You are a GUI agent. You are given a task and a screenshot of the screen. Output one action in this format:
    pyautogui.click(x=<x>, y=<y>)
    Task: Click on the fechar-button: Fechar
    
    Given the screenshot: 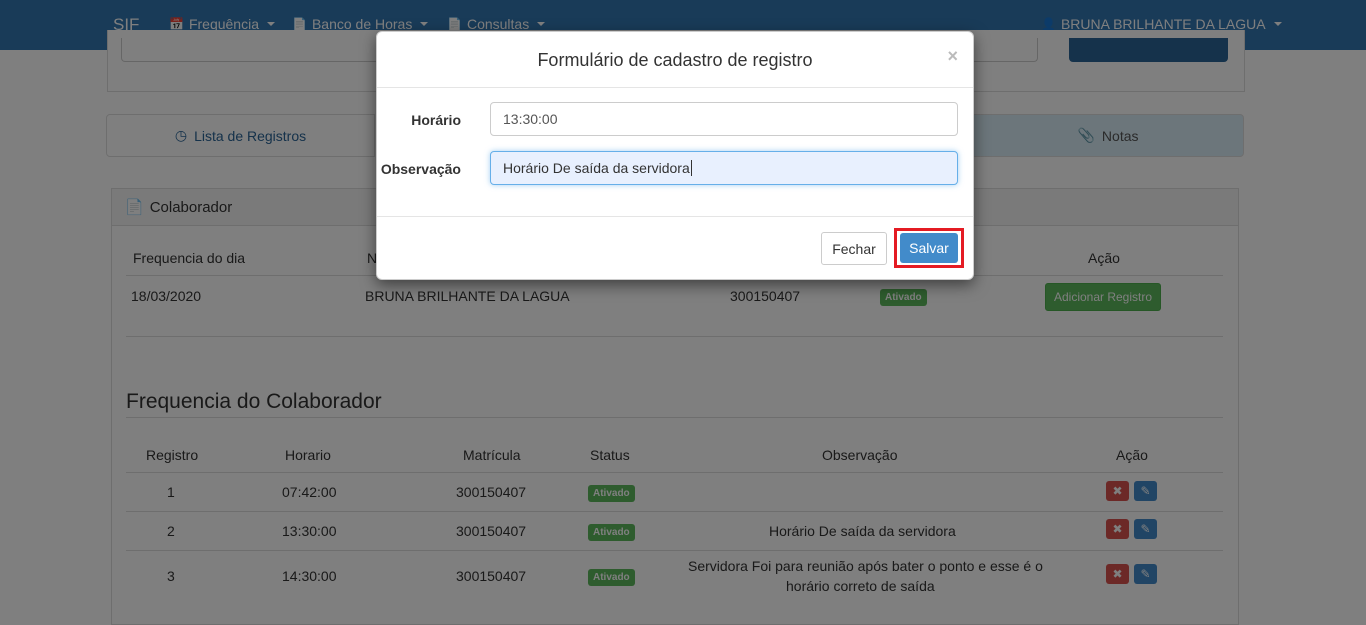 What is the action you would take?
    pyautogui.click(x=854, y=248)
    